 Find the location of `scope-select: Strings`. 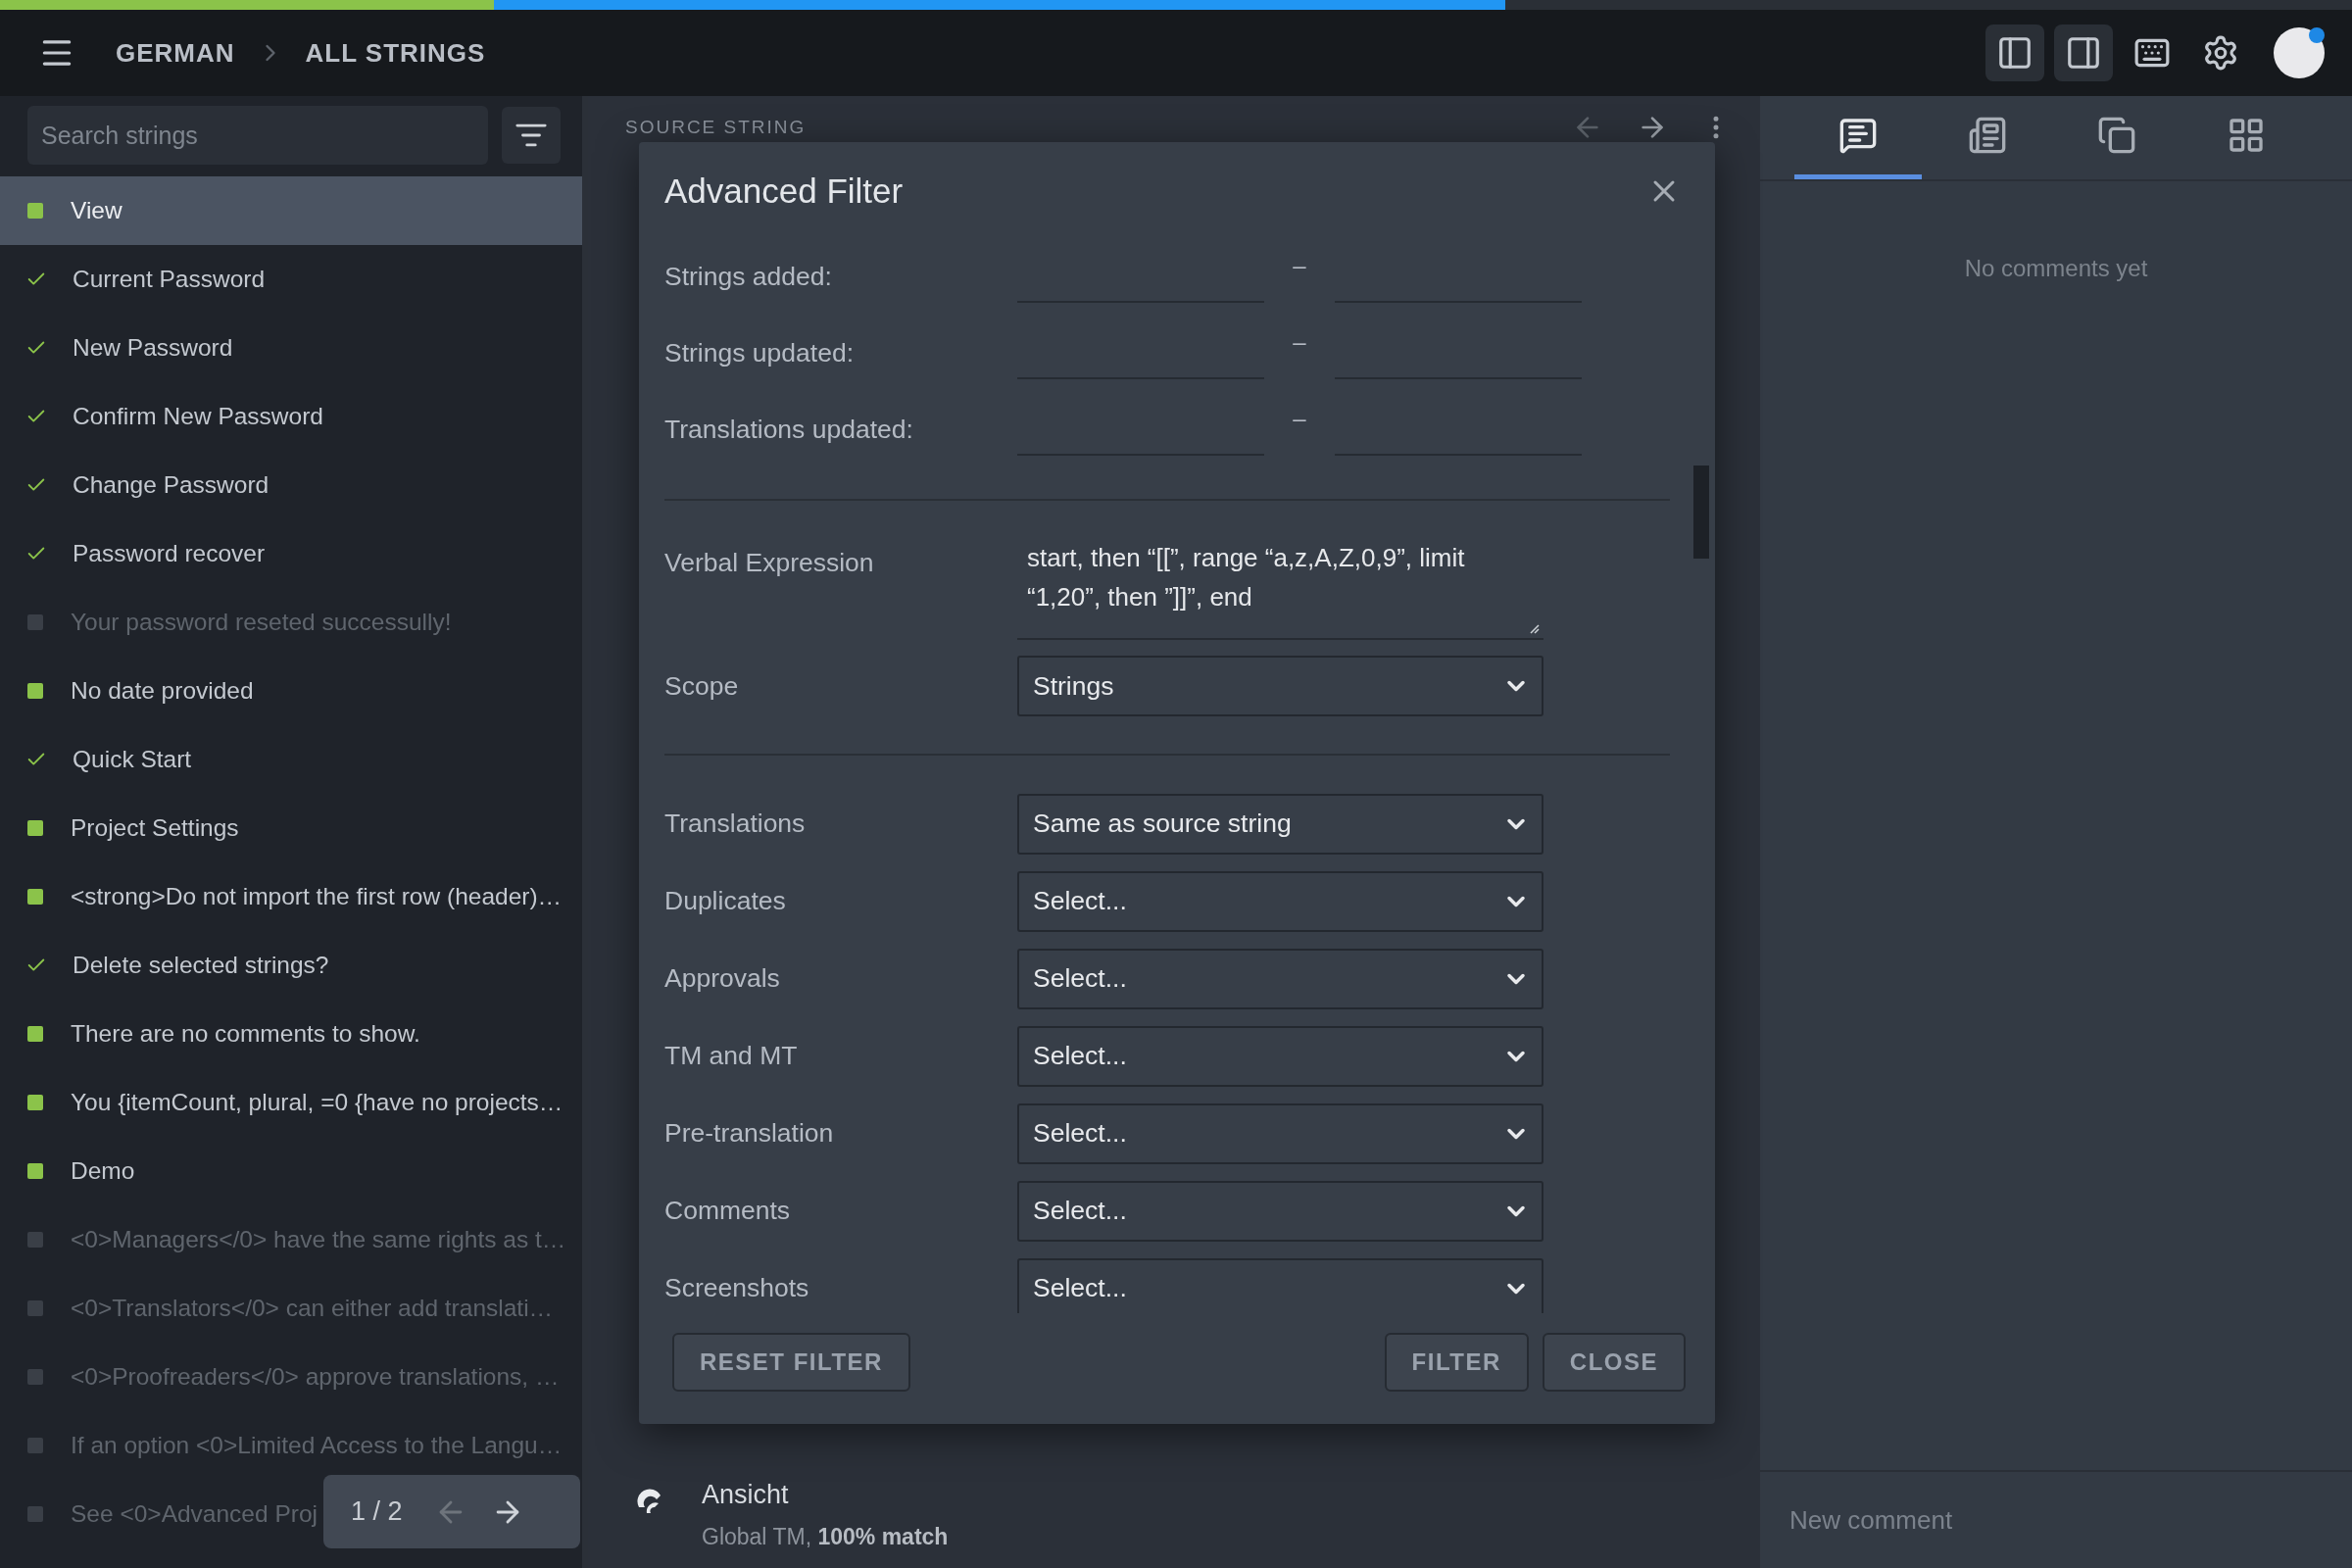

scope-select: Strings is located at coordinates (1280, 686).